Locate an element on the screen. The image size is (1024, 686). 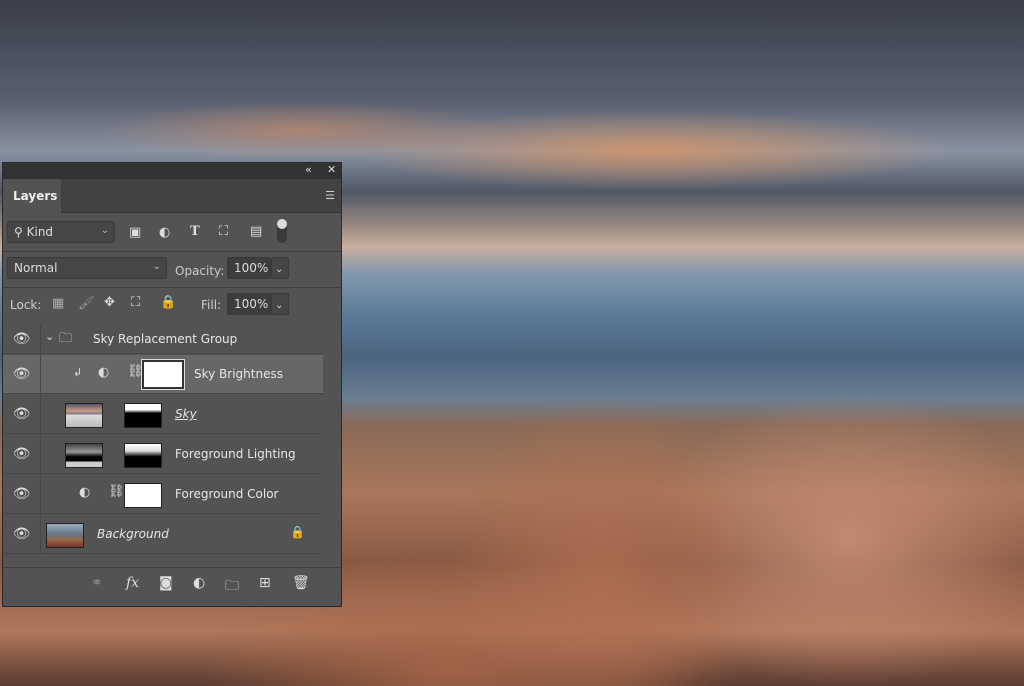
add-mask-icon: ◙ is located at coordinates (166, 583).